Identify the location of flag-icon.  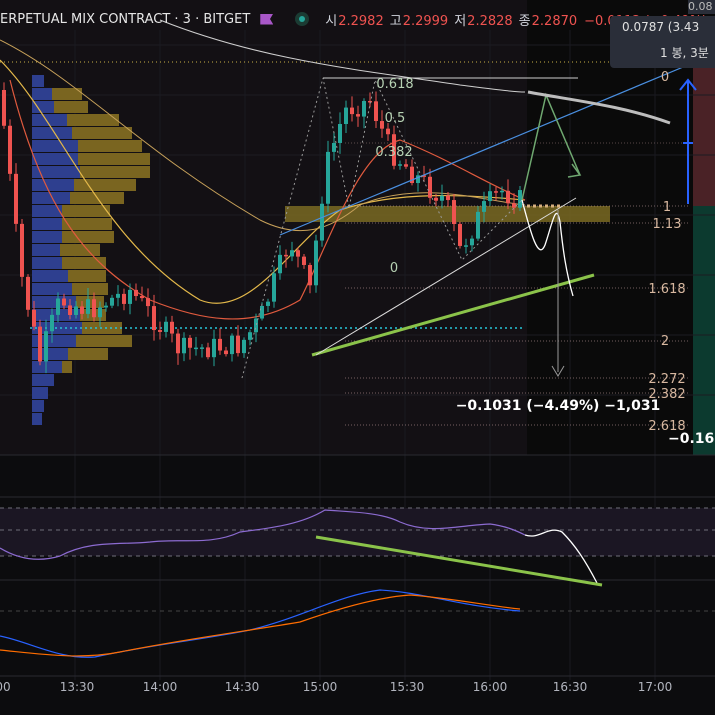
(267, 19).